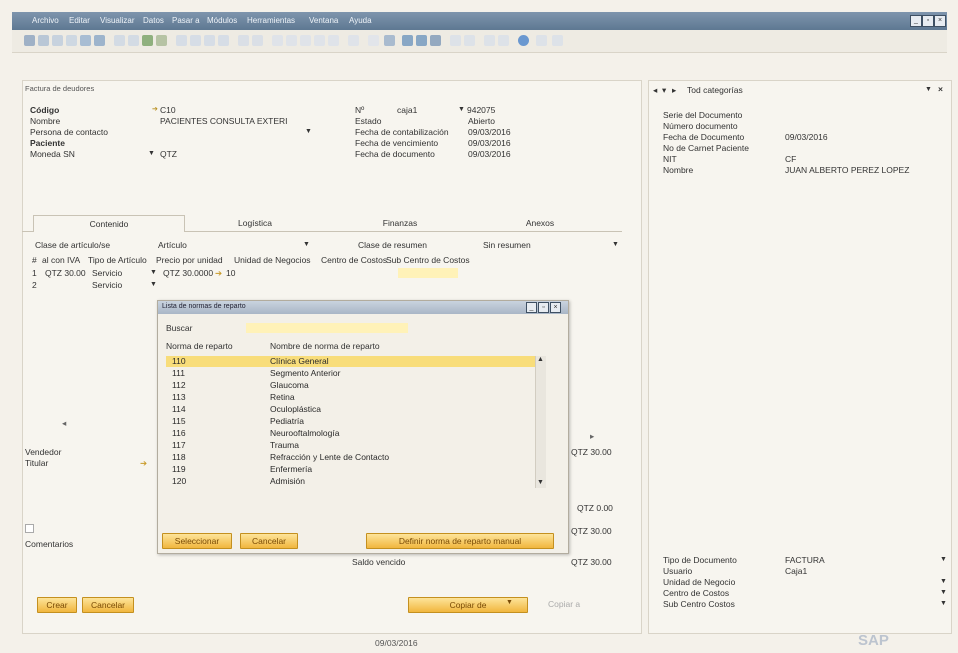 The height and width of the screenshot is (653, 958). What do you see at coordinates (540, 482) in the screenshot?
I see `scroll-down-icon: ▼` at bounding box center [540, 482].